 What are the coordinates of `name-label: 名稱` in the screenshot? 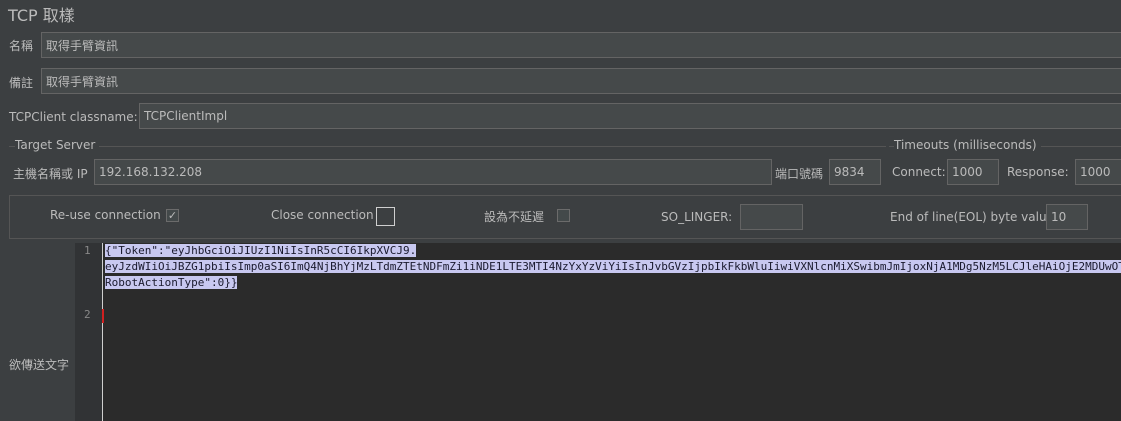 It's located at (21, 46).